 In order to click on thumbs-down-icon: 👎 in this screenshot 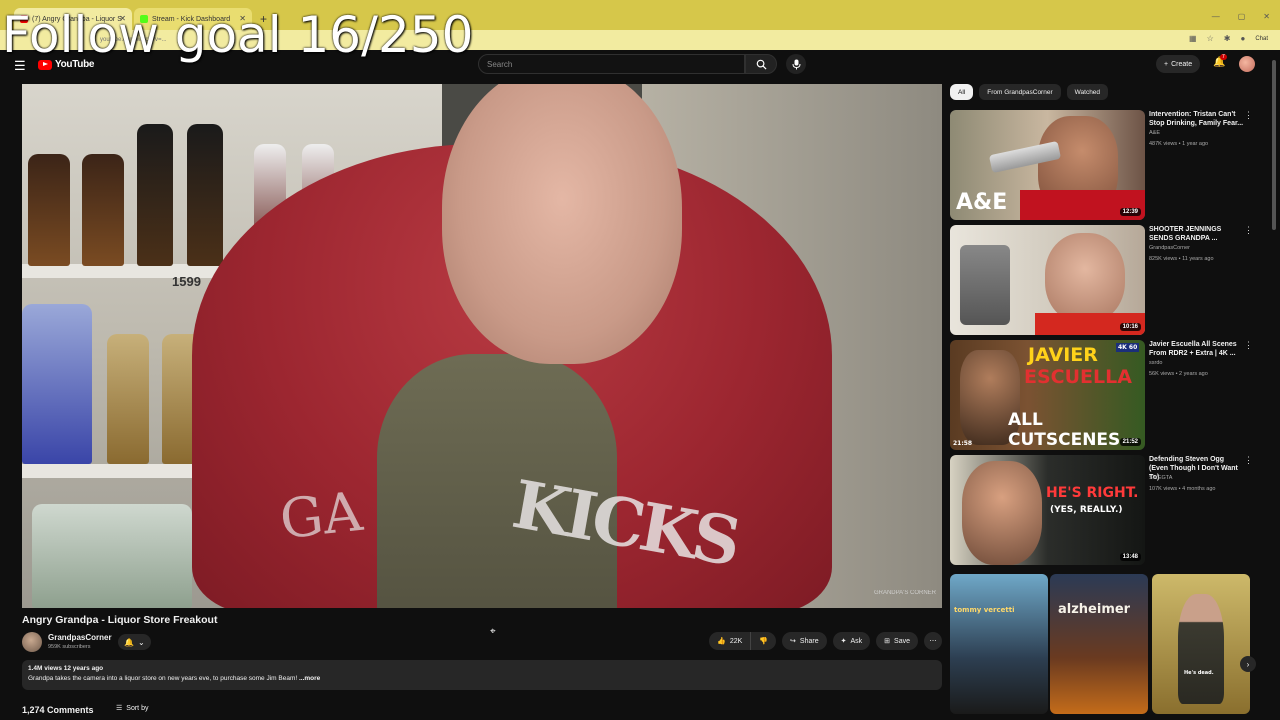, I will do `click(764, 641)`.